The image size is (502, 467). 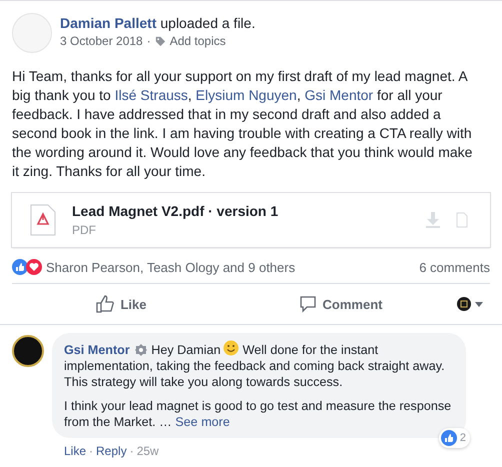 What do you see at coordinates (462, 220) in the screenshot?
I see `document-icon` at bounding box center [462, 220].